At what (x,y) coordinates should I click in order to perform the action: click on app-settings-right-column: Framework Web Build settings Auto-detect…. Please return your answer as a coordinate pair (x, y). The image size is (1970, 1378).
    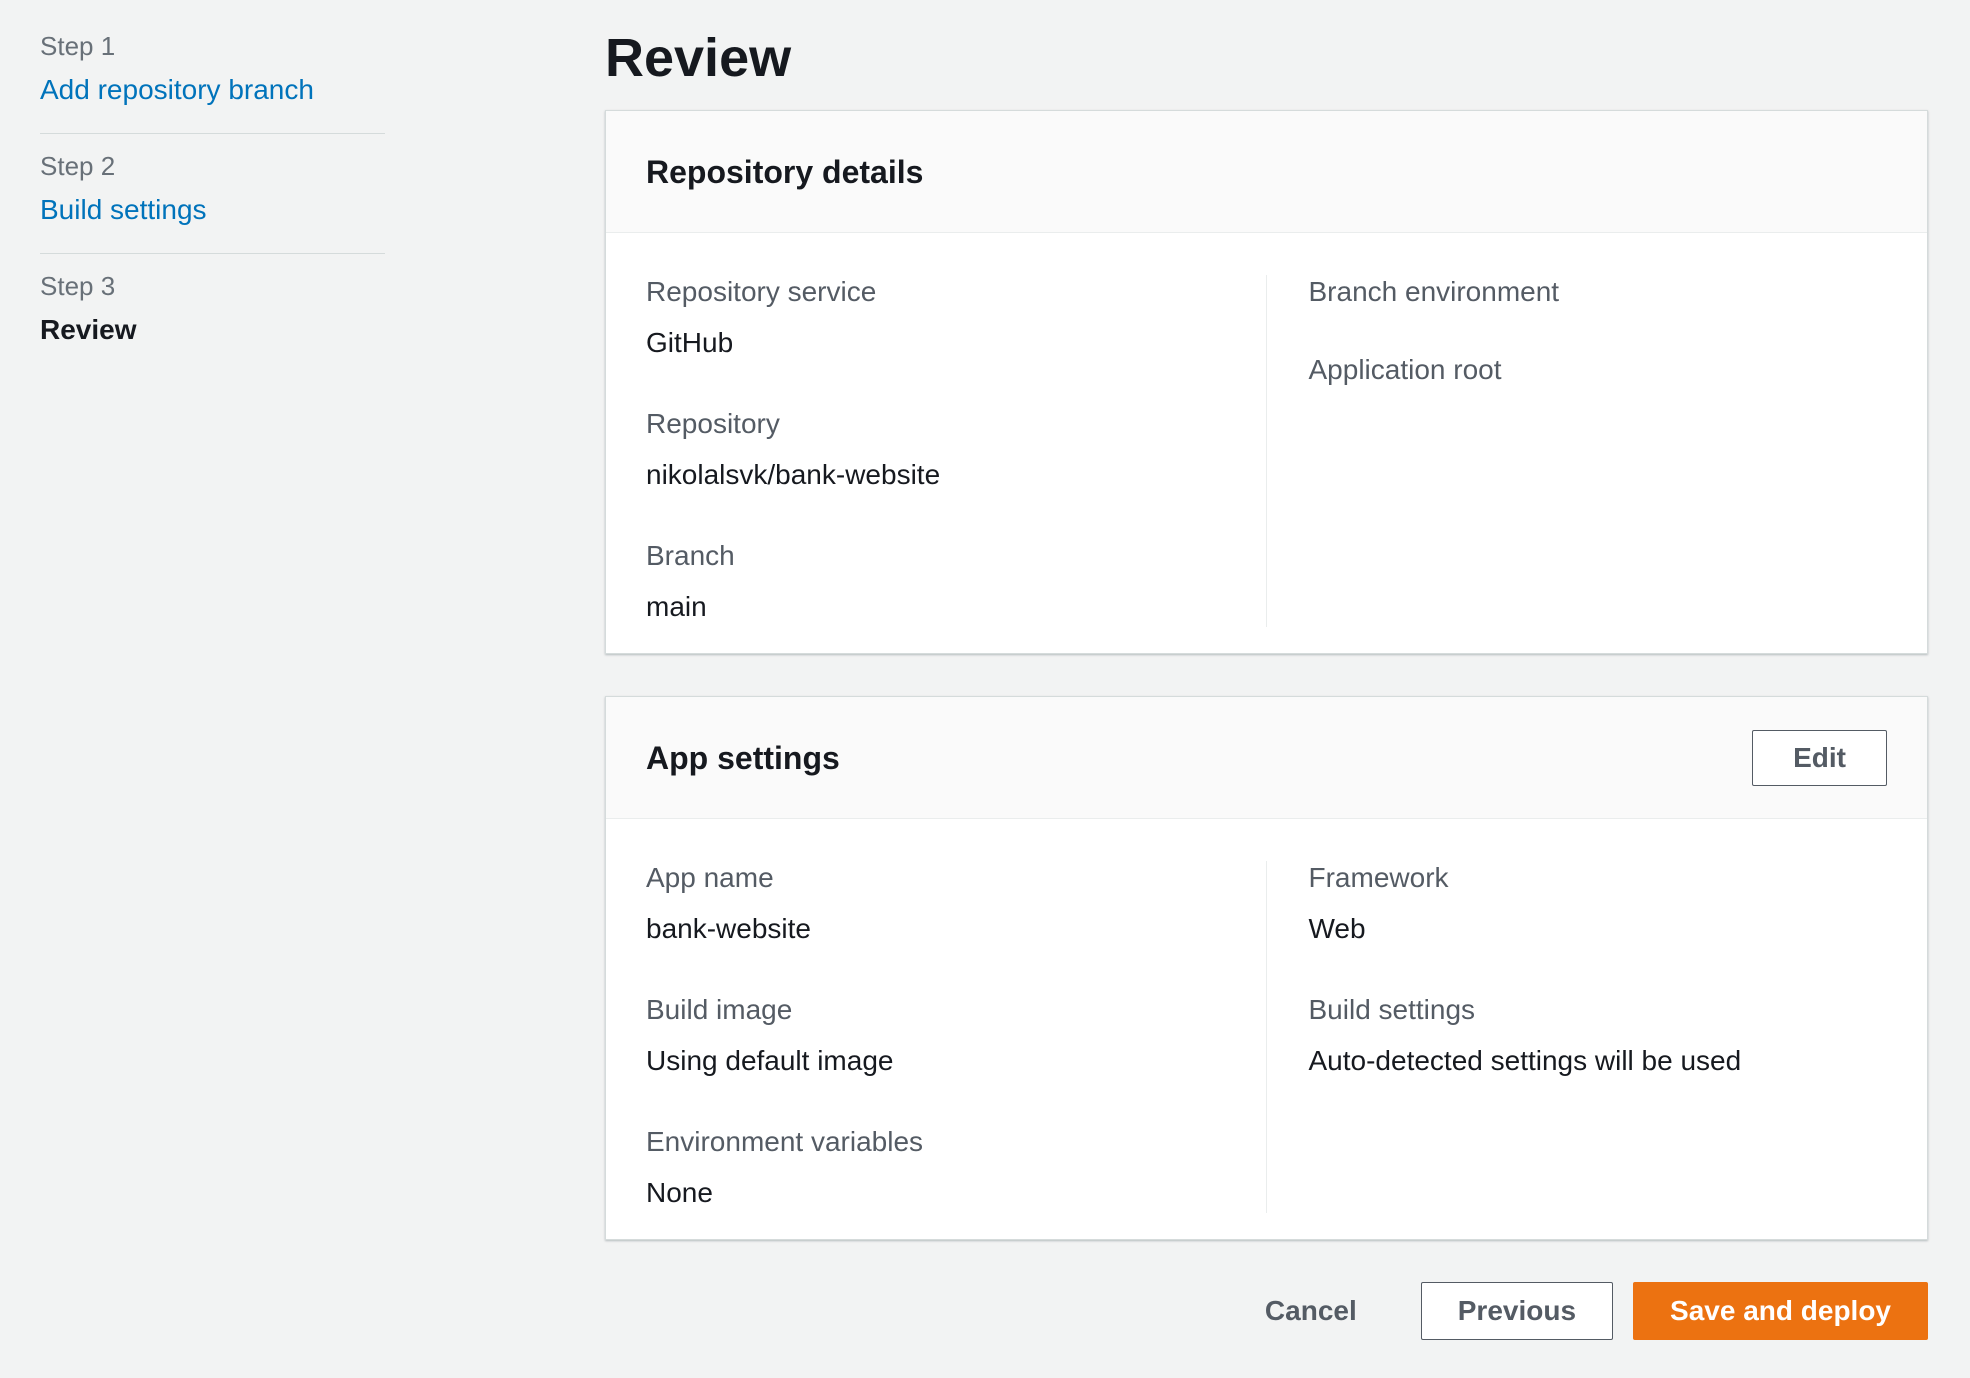
    Looking at the image, I should click on (1577, 1037).